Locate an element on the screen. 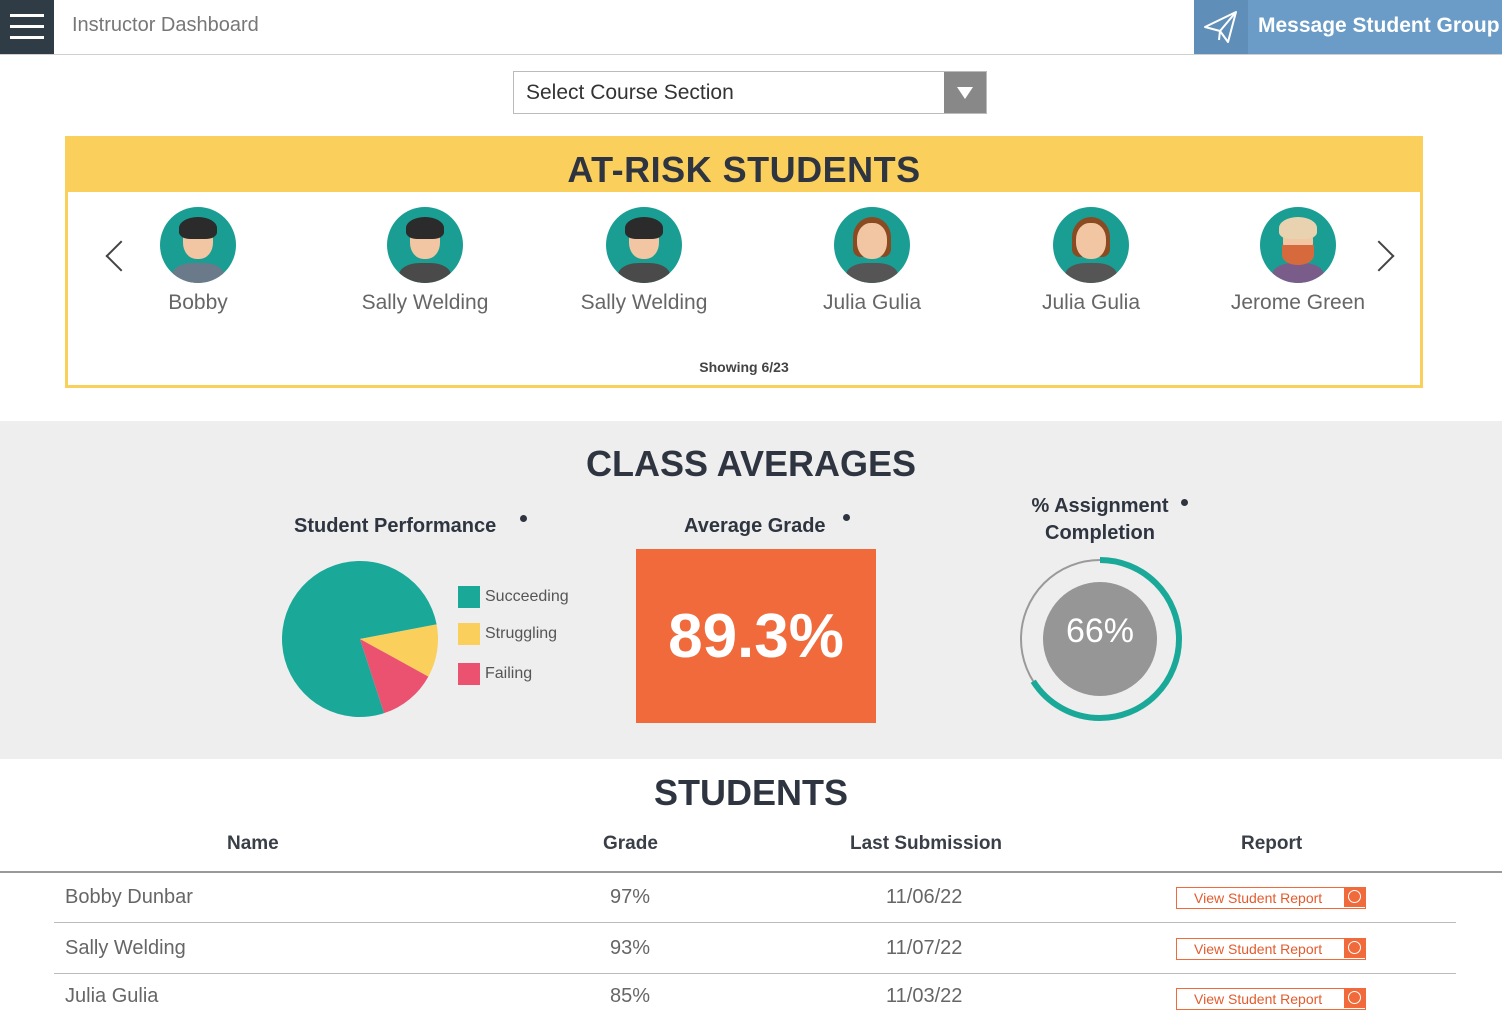 The height and width of the screenshot is (1010, 1502). student-name-cell: Bobby Dunbar is located at coordinates (129, 897).